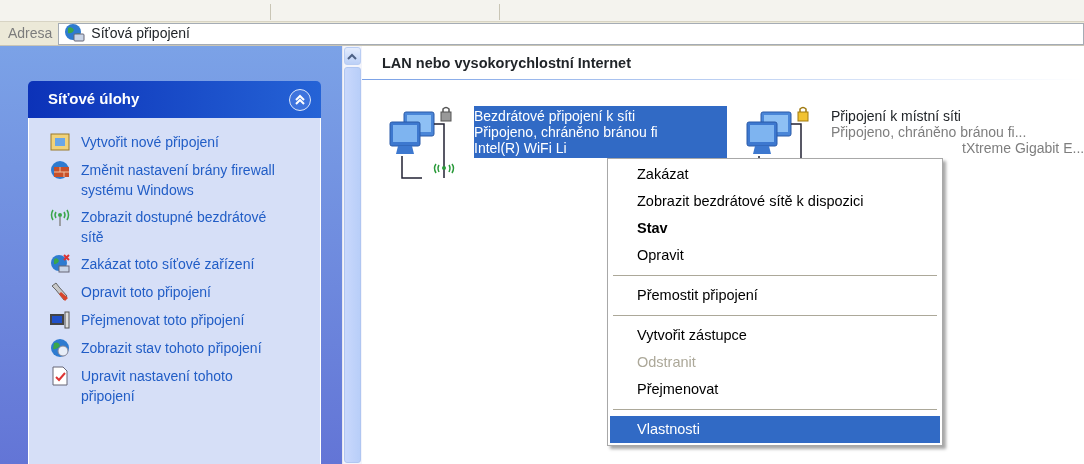  I want to click on scrollbar, so click(351, 255).